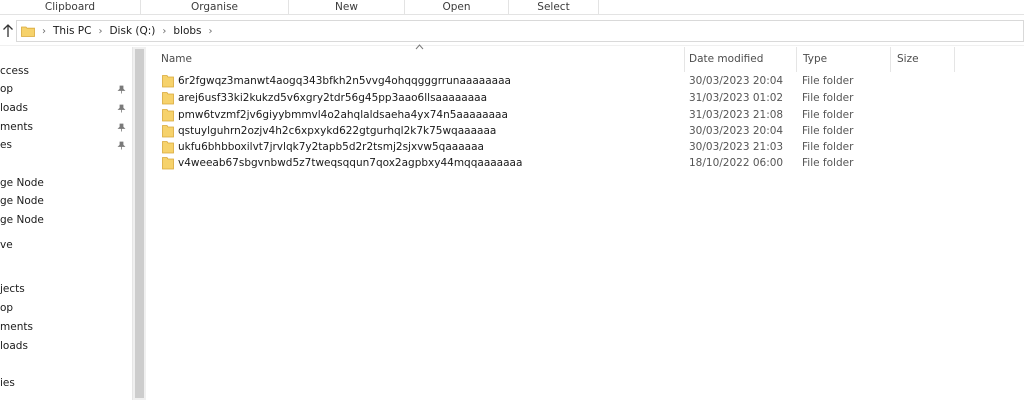 The width and height of the screenshot is (1024, 400). What do you see at coordinates (22, 220) in the screenshot?
I see `nav-item-storage-node-3: ge Node` at bounding box center [22, 220].